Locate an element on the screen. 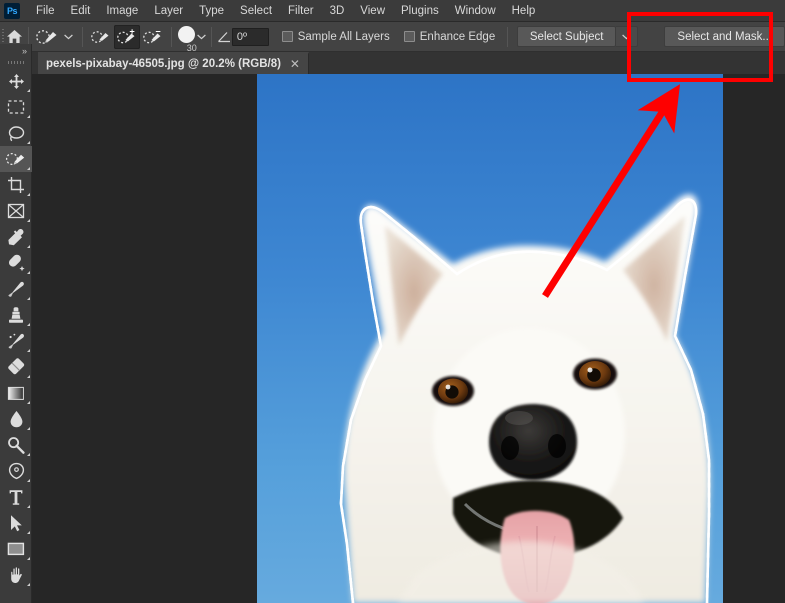 This screenshot has width=785, height=603. brush-size-value: 30 is located at coordinates (191, 47).